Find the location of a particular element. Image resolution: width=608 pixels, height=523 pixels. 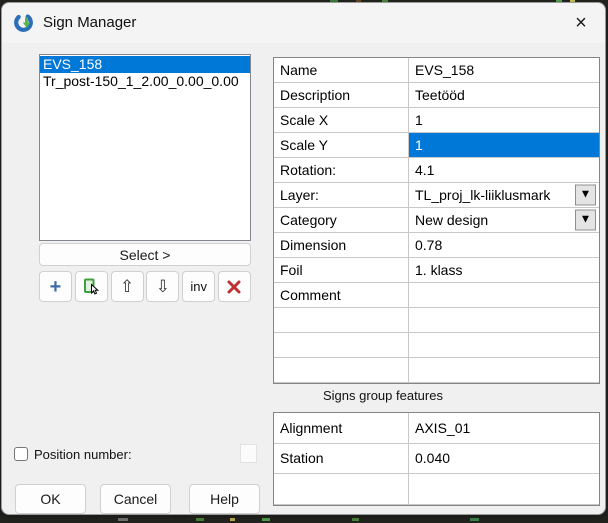

property-label: Scale Y is located at coordinates (341, 145).